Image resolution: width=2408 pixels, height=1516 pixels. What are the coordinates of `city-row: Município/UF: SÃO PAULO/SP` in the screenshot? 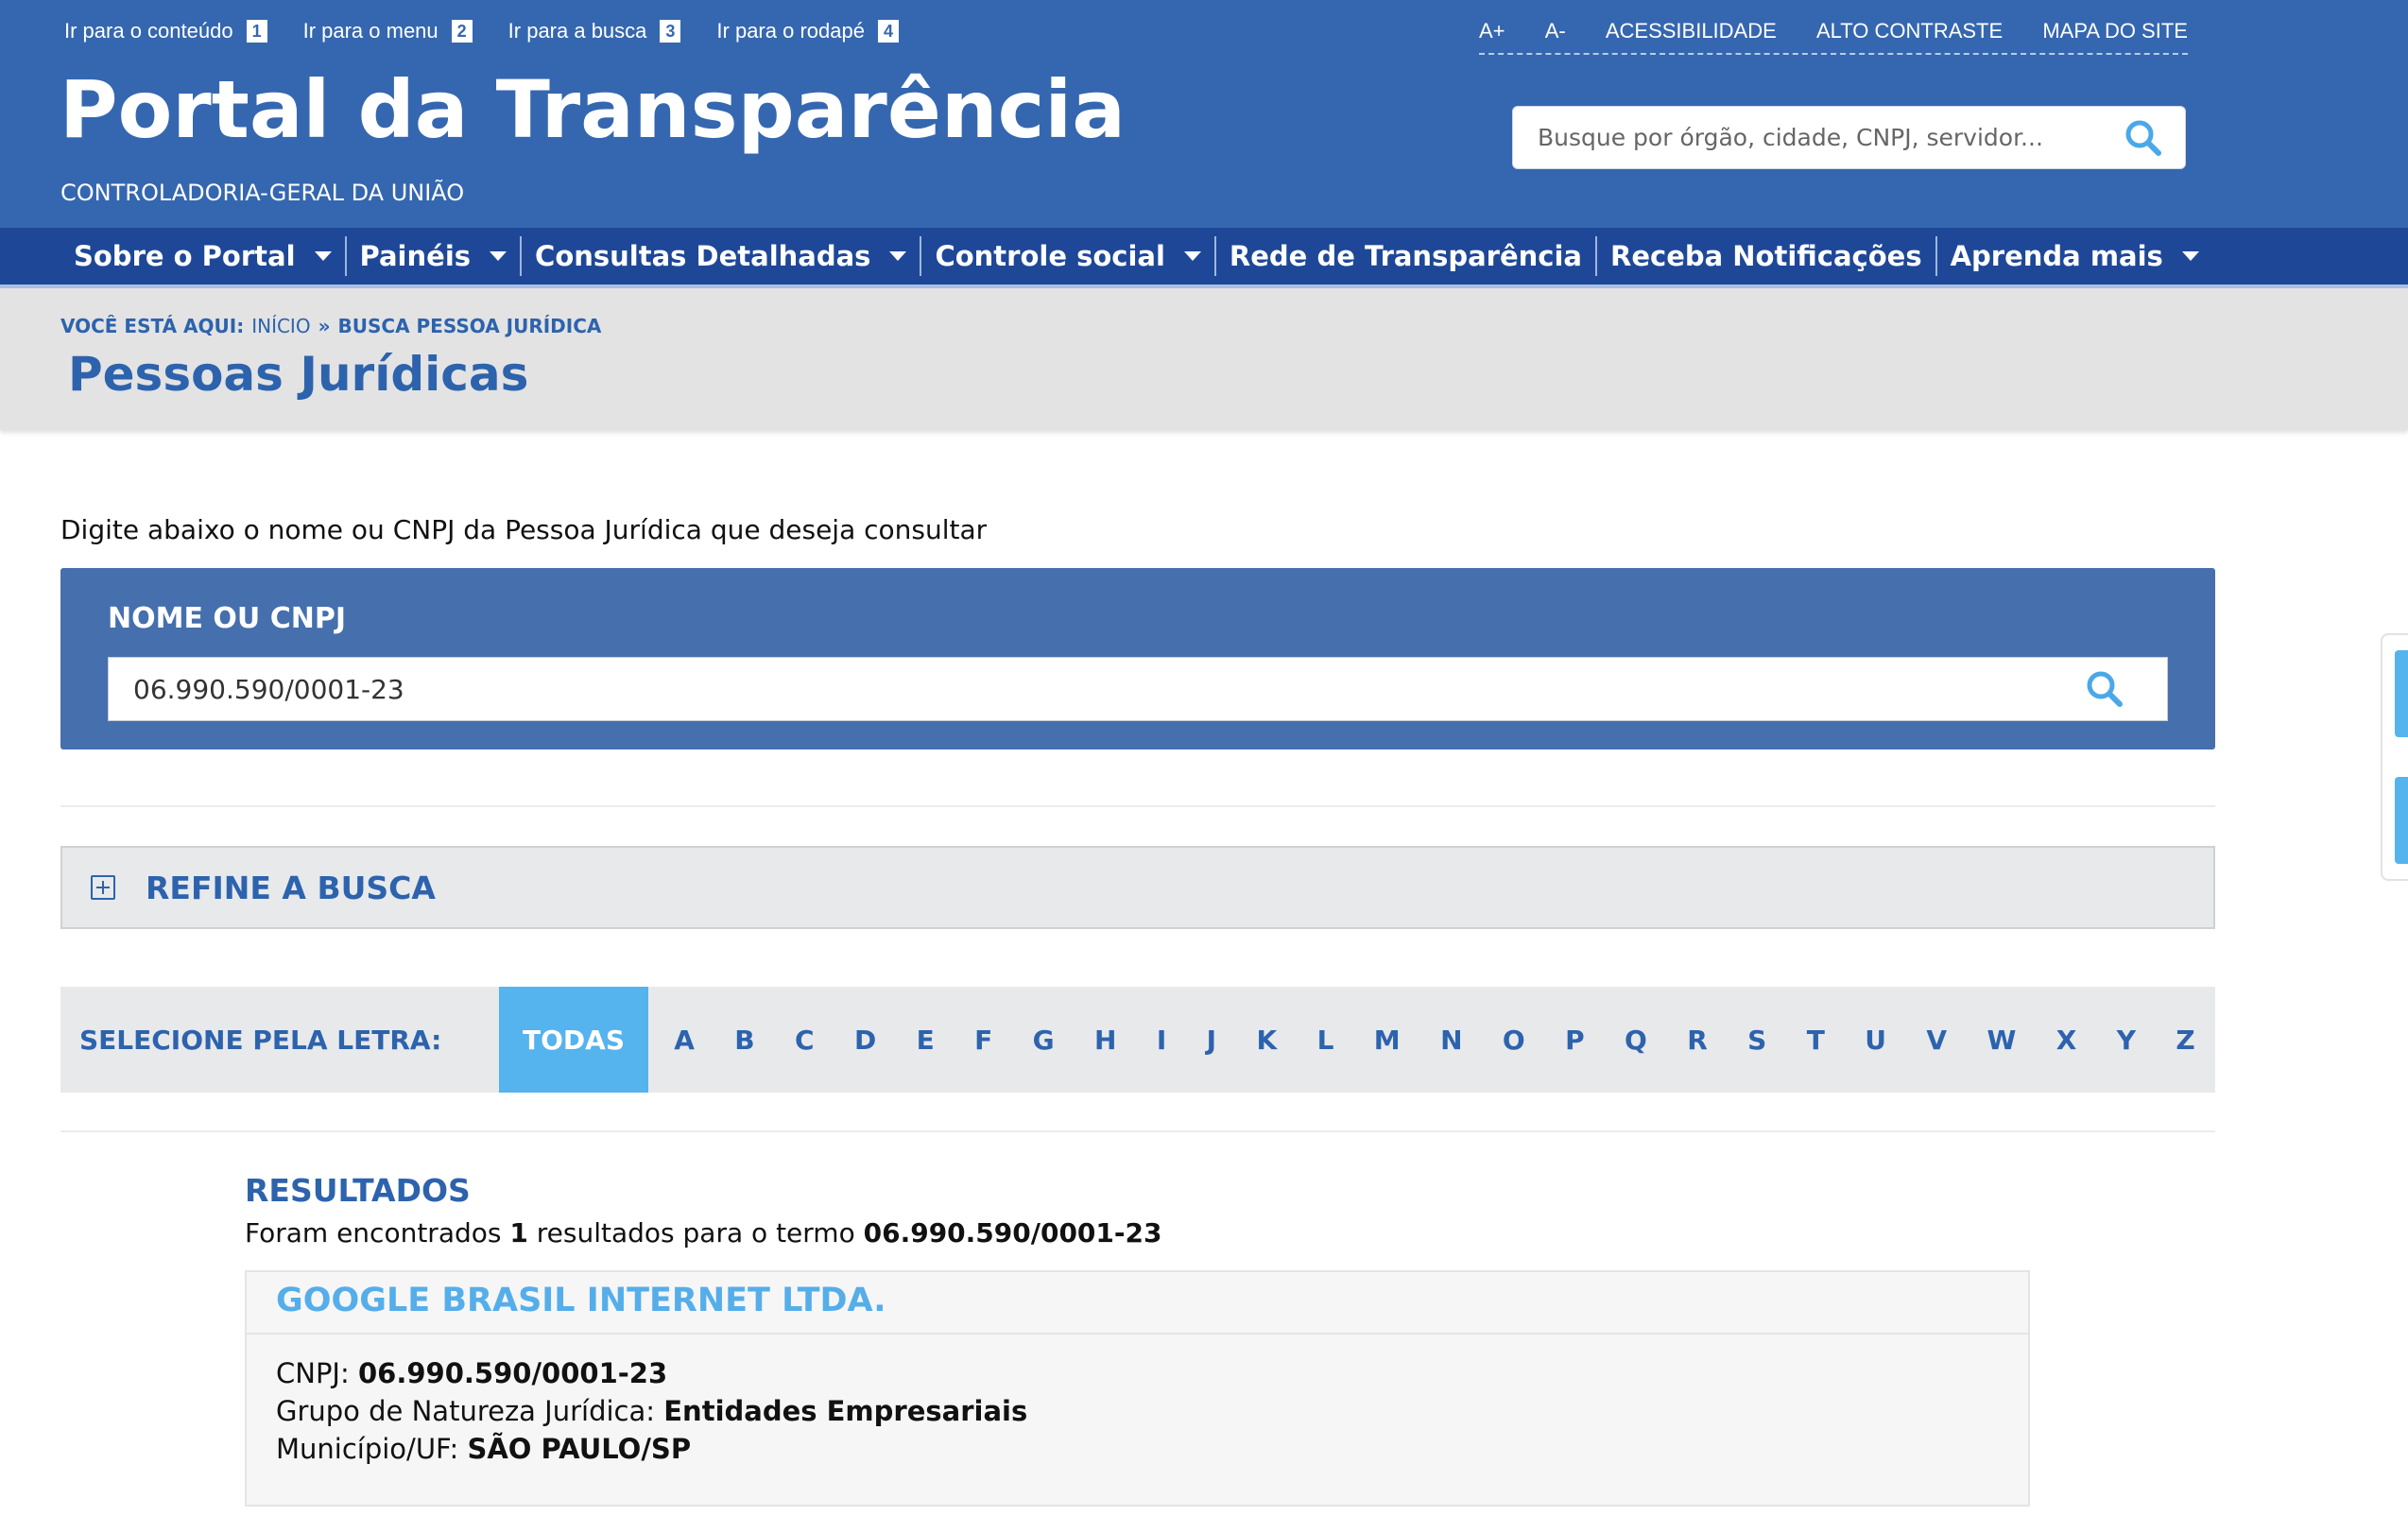 It's located at (483, 1449).